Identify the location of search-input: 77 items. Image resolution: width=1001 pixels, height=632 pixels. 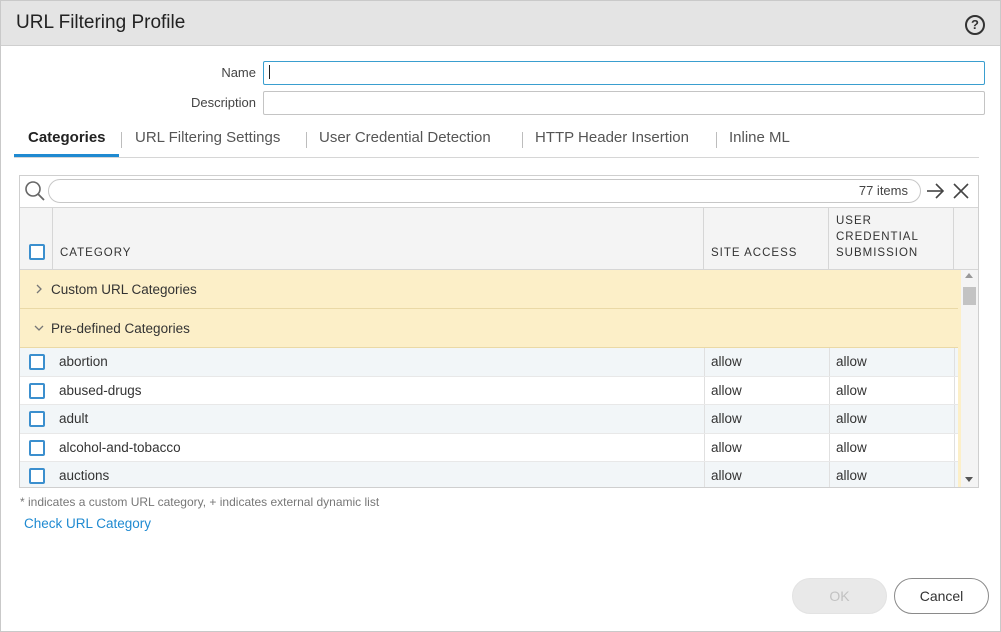
(484, 191).